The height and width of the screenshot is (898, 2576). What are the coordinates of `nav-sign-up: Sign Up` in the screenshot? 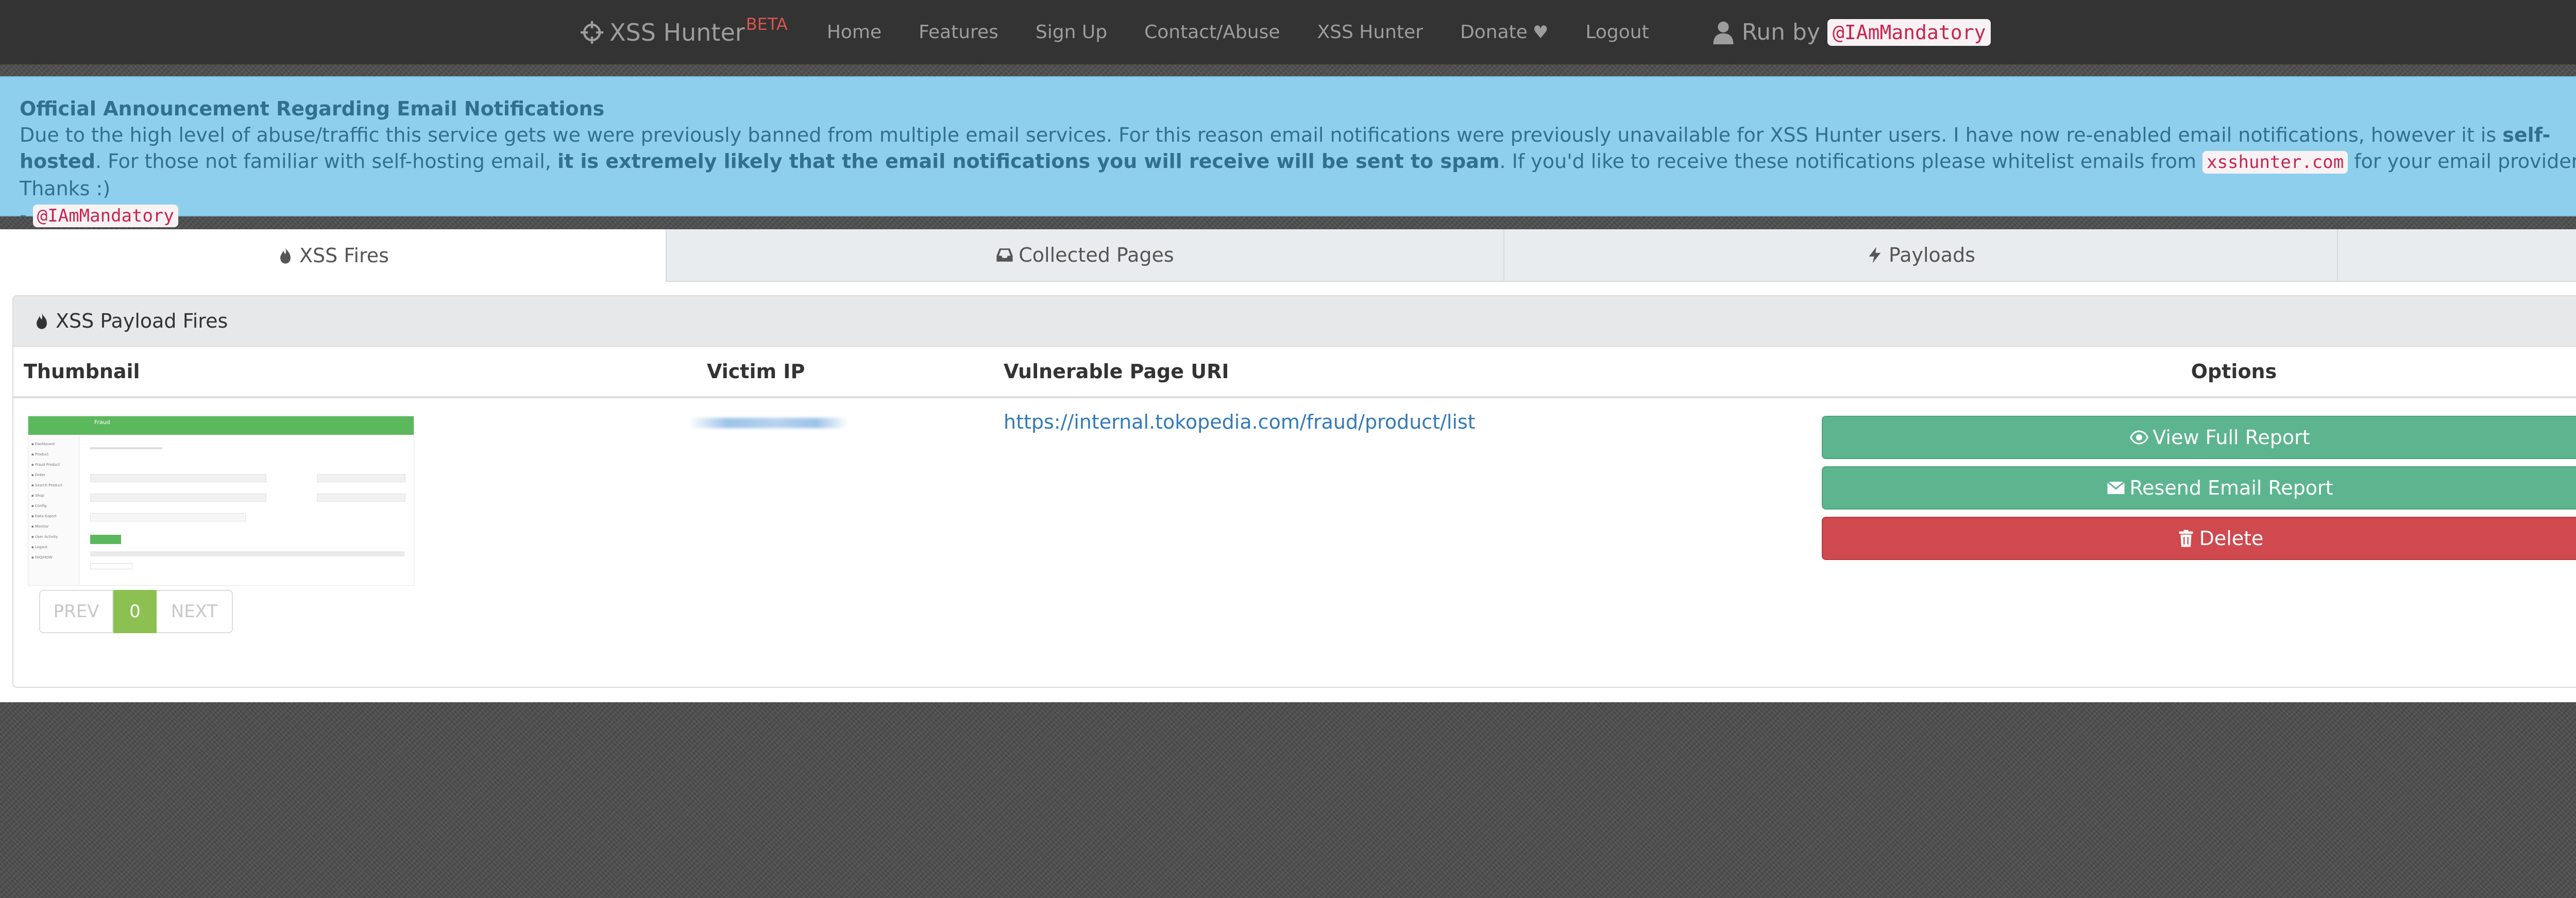 It's located at (1071, 32).